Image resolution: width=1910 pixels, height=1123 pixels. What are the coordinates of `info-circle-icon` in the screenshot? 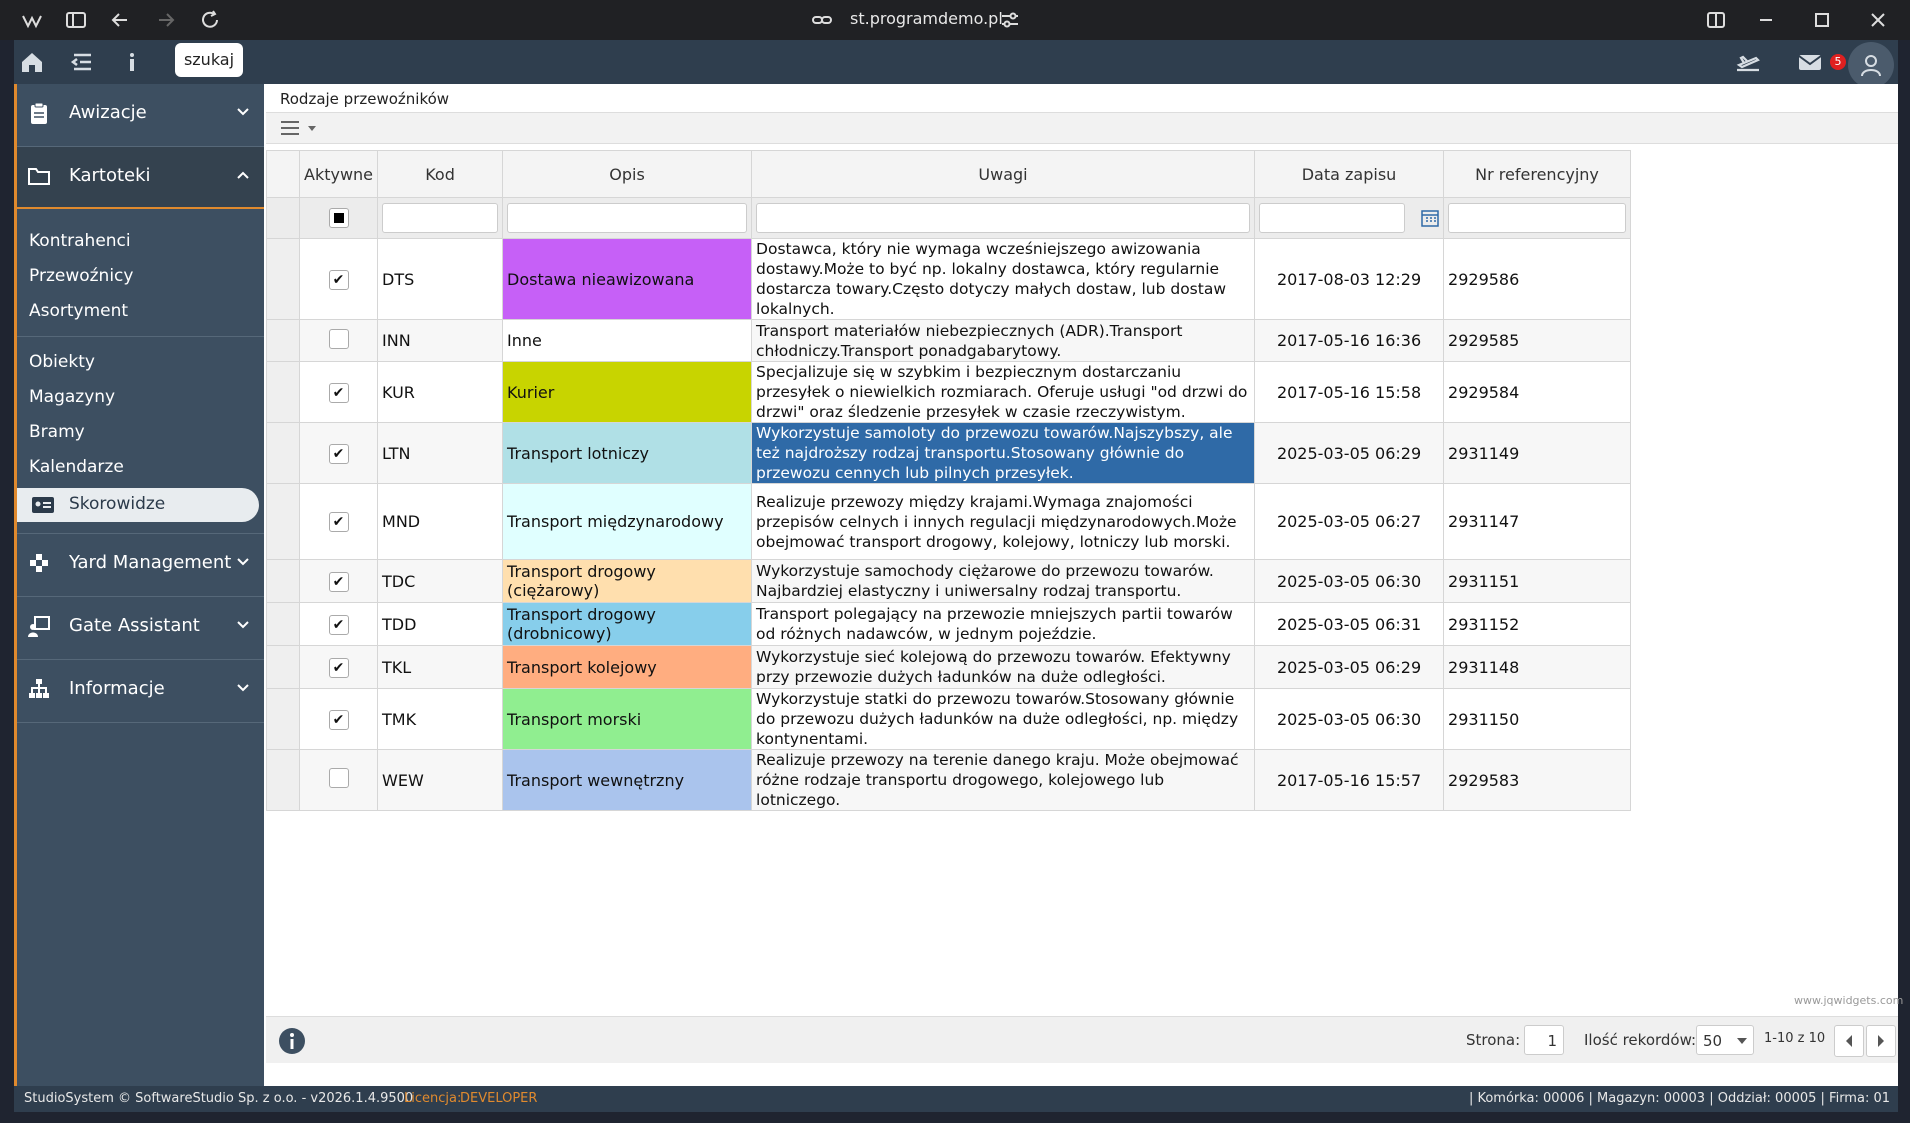 It's located at (292, 1041).